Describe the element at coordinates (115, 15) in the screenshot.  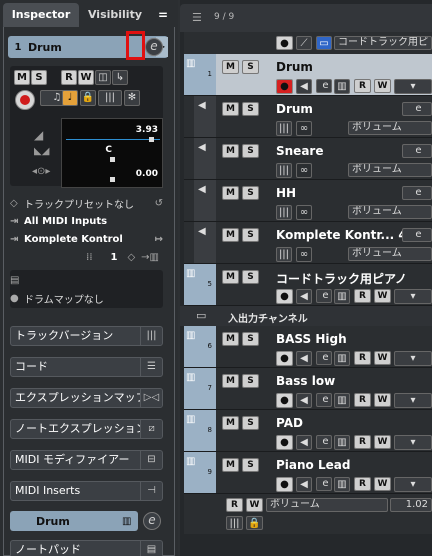
I see `tab-visibility: Visibility` at that location.